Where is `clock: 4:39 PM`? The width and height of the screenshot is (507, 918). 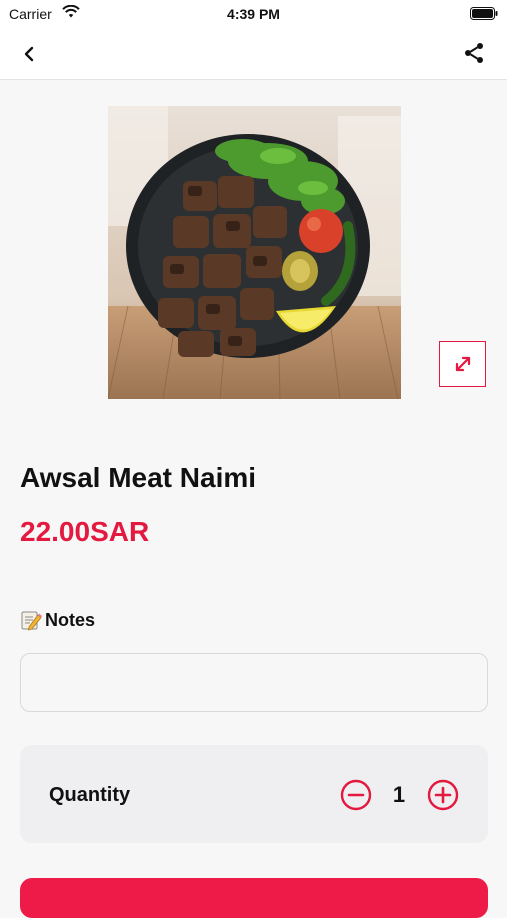
clock: 4:39 PM is located at coordinates (253, 14).